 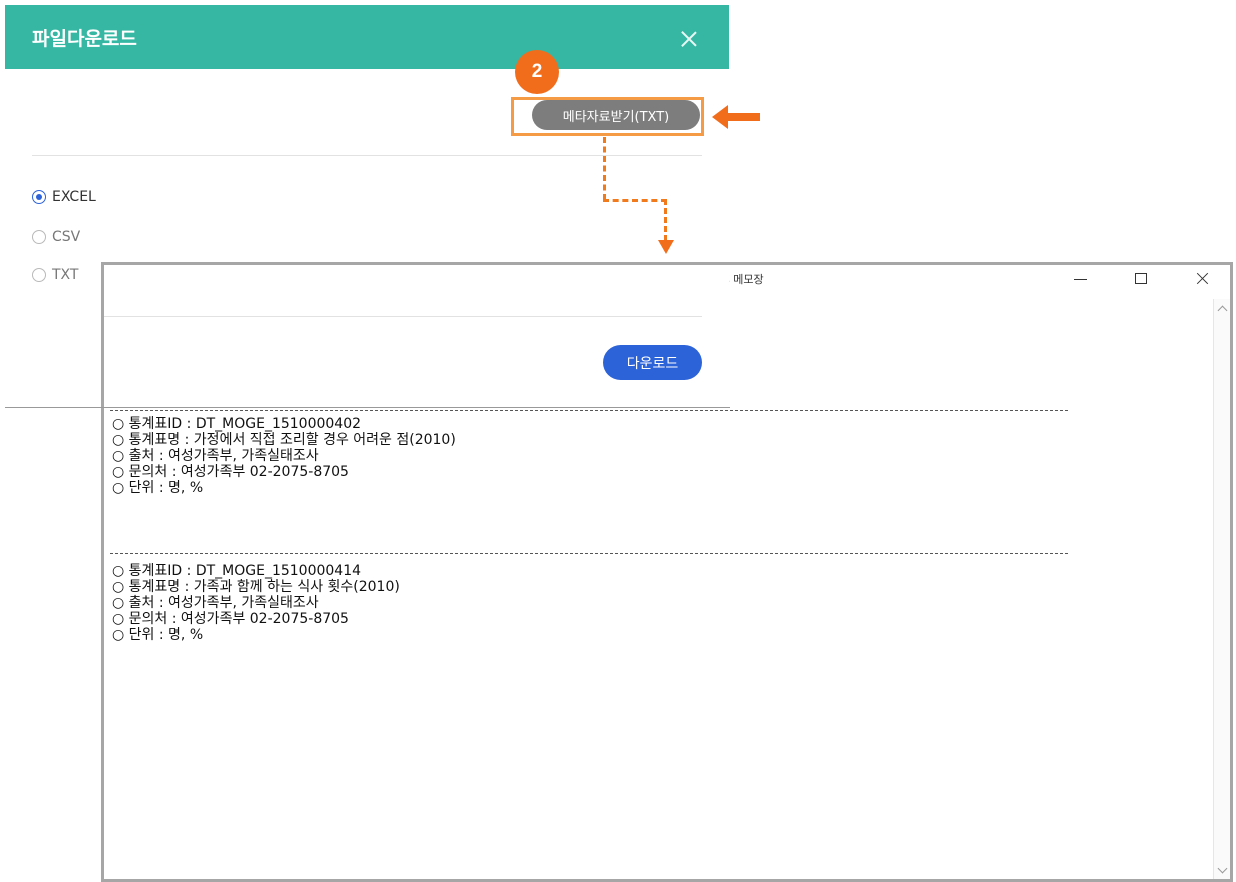 I want to click on meta-line: ○ 통계표명 : 가족과 함께 하는 식사 횟수(2010), so click(x=256, y=587).